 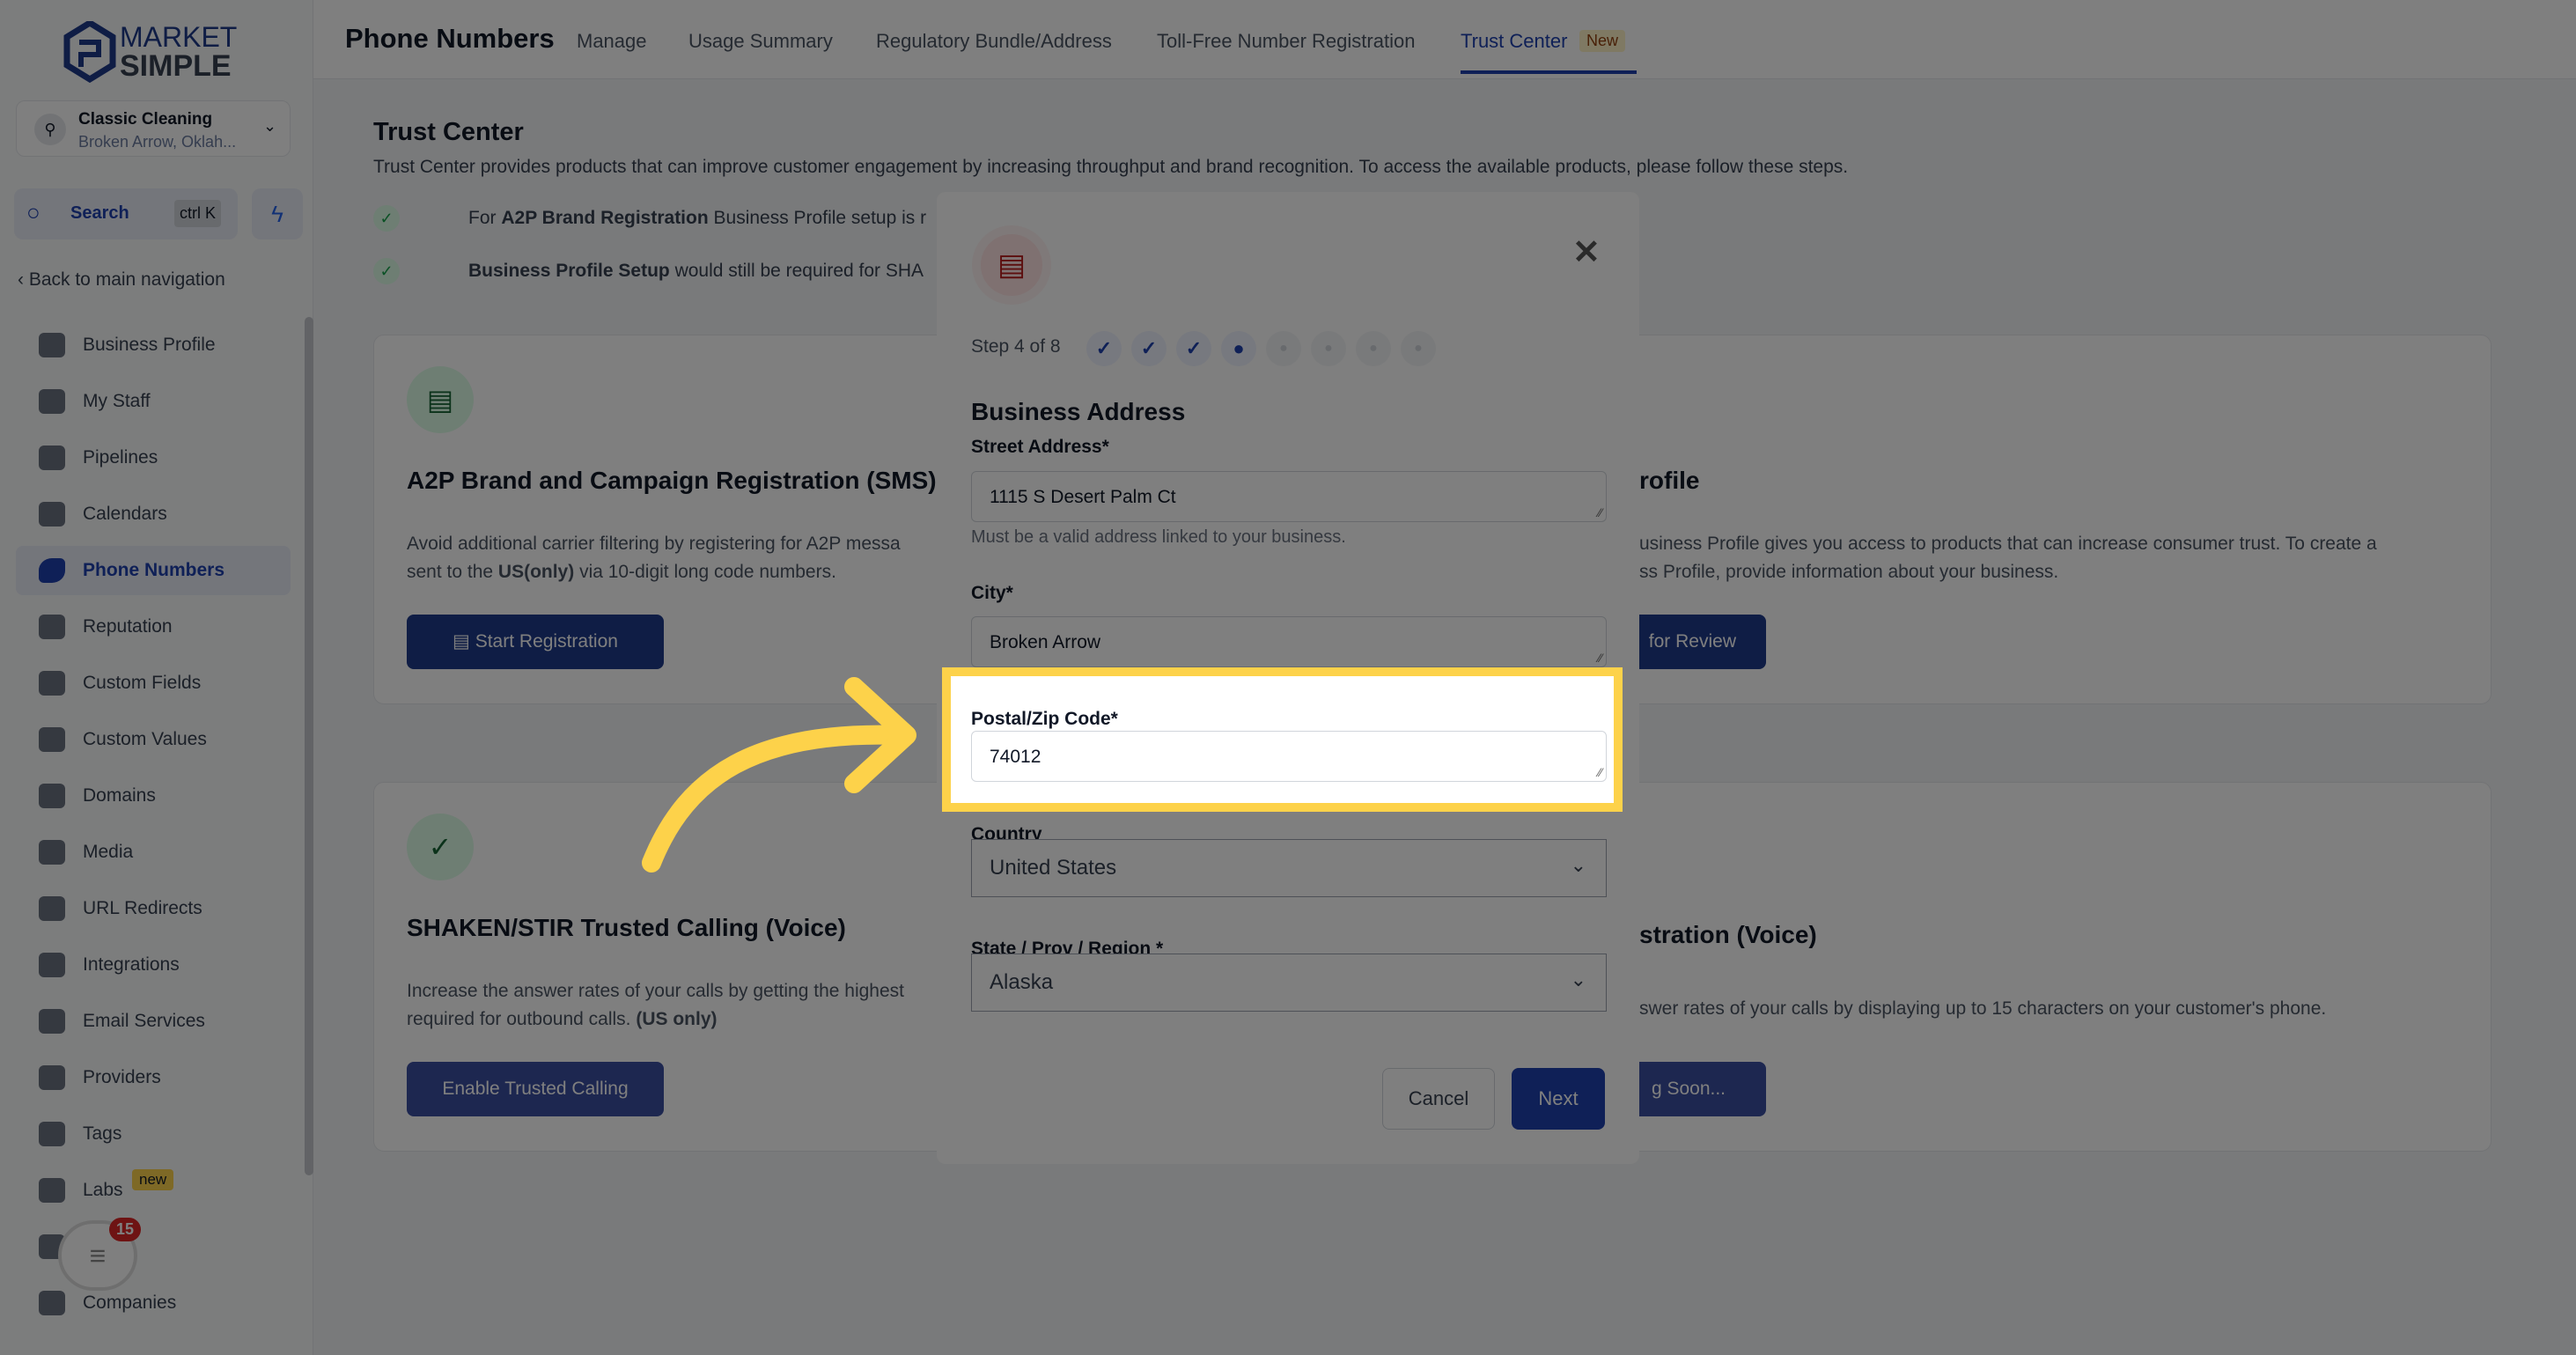 I want to click on phone-numbers-icon, so click(x=52, y=570).